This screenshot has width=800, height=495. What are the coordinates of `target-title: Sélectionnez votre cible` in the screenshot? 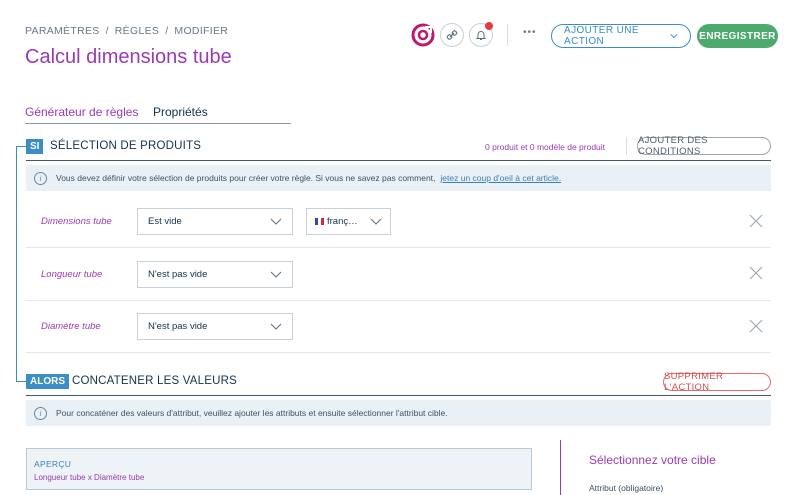 It's located at (652, 460).